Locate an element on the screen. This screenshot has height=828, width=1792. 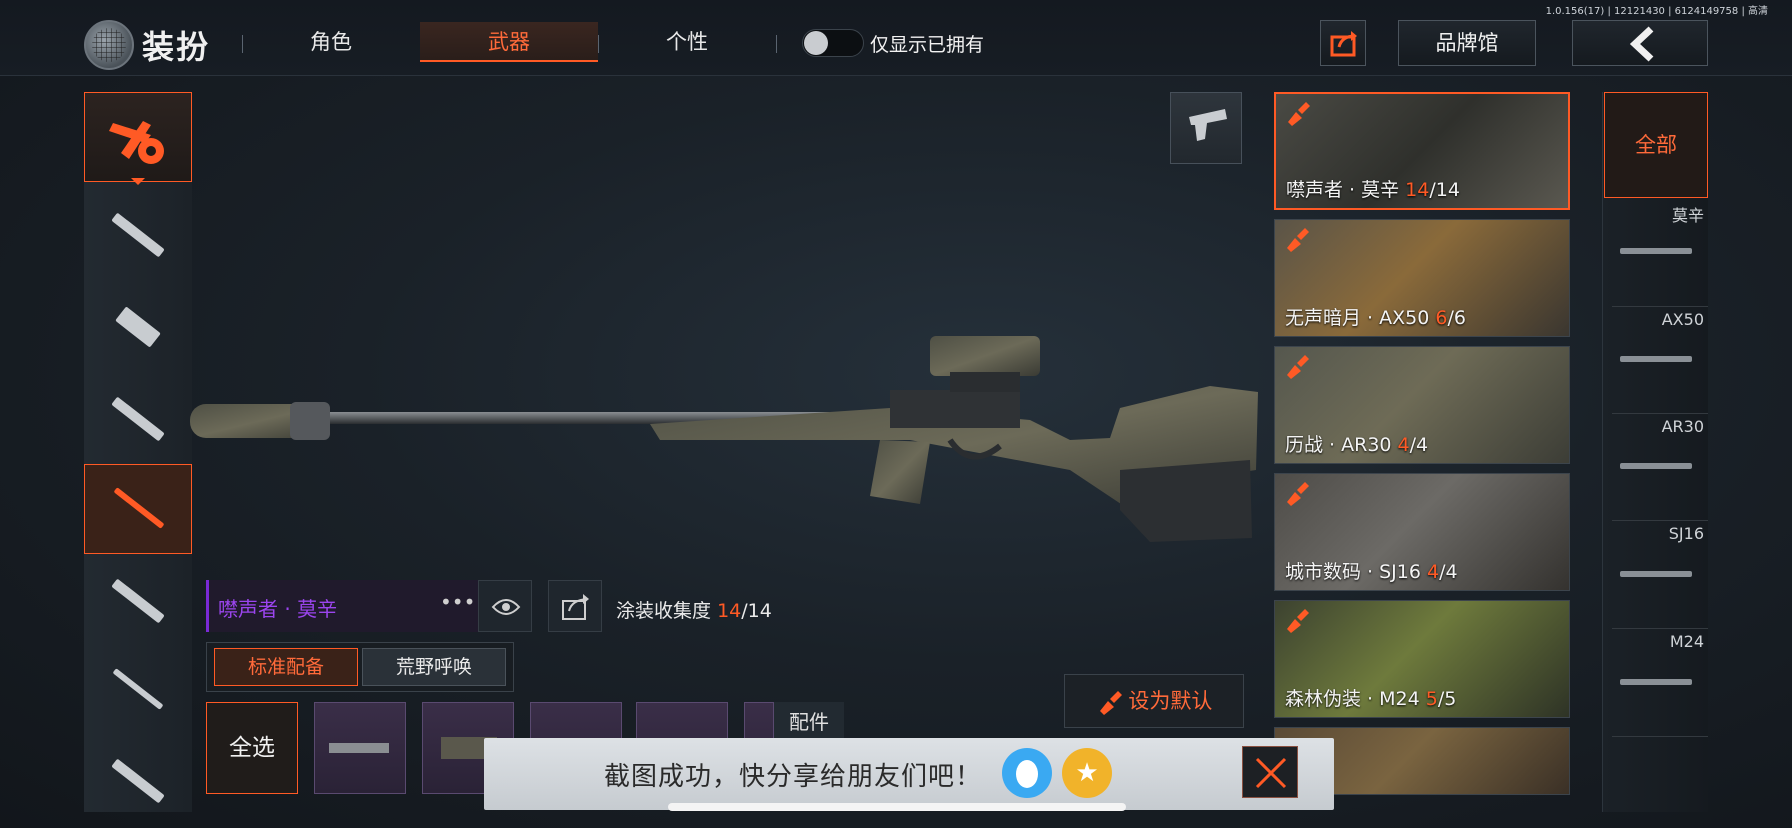
ak-icon is located at coordinates (138, 601).